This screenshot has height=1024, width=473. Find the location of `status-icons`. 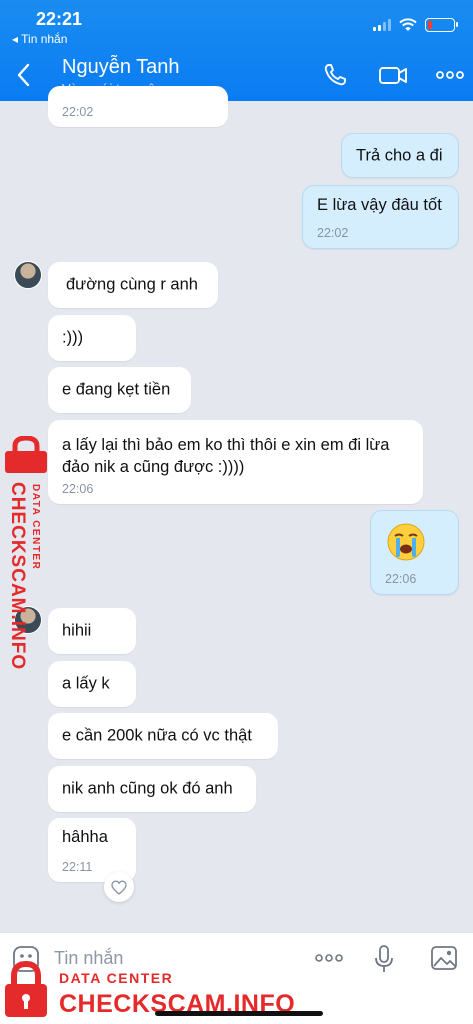

status-icons is located at coordinates (415, 25).